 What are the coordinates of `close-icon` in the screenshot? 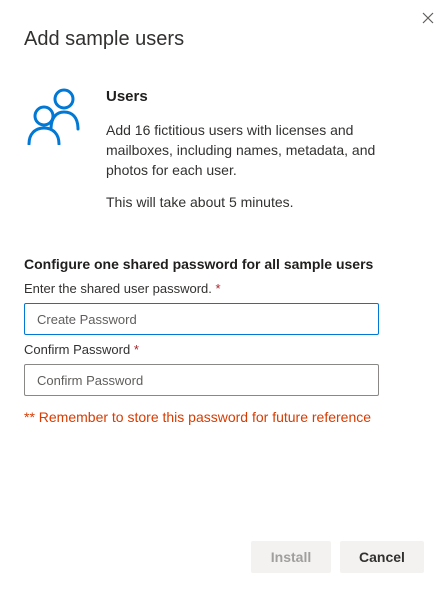 It's located at (428, 18).